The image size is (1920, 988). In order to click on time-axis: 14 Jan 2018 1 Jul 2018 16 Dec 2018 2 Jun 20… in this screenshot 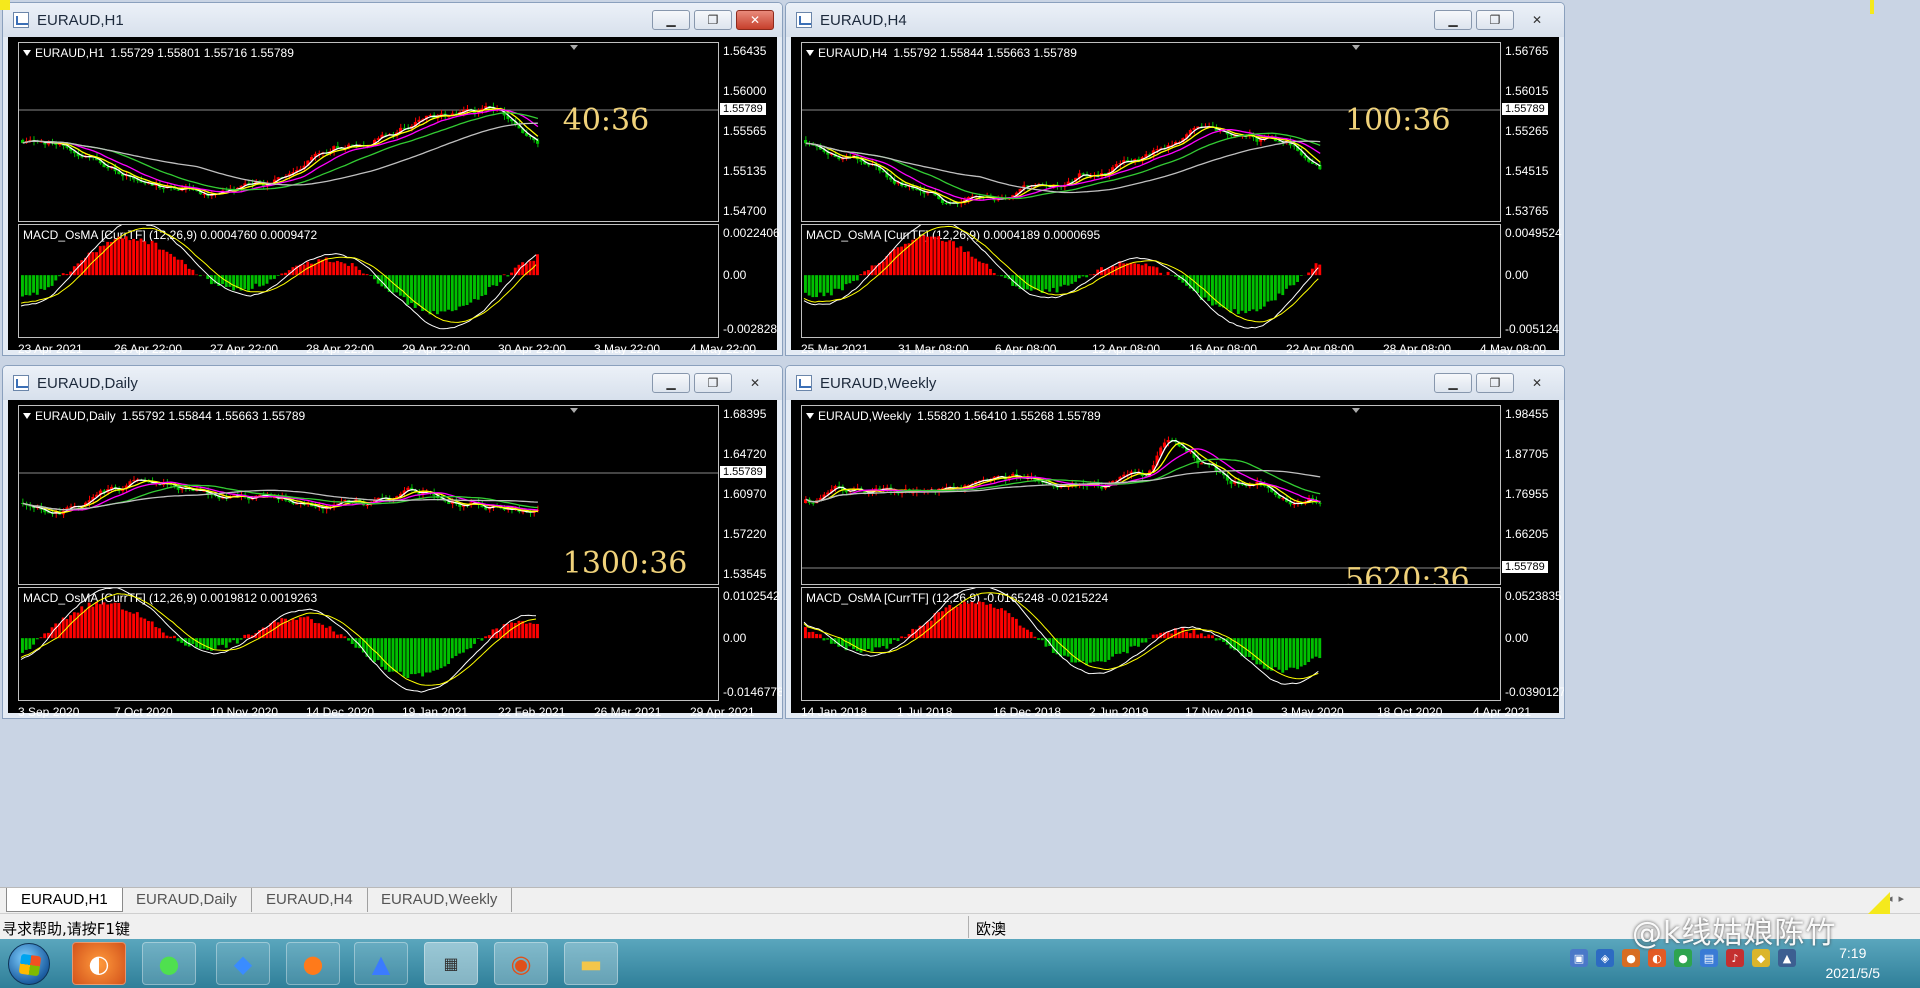, I will do `click(1166, 711)`.